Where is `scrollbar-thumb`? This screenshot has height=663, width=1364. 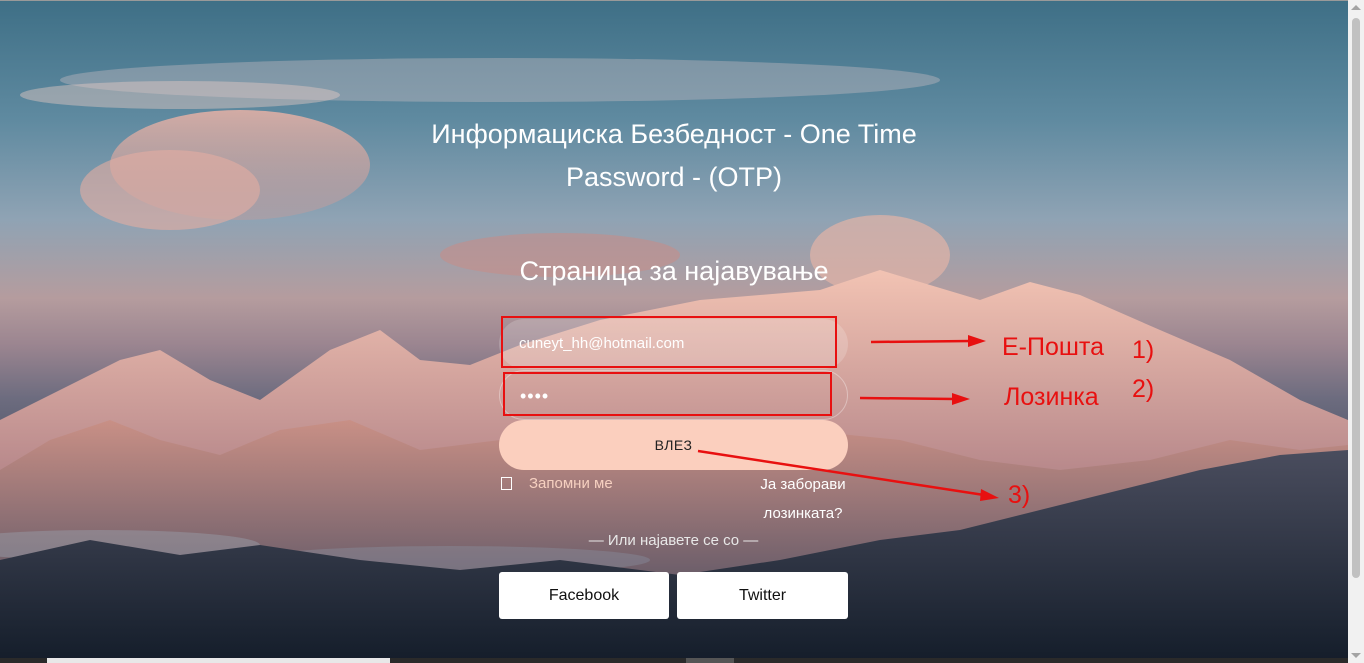
scrollbar-thumb is located at coordinates (1356, 298).